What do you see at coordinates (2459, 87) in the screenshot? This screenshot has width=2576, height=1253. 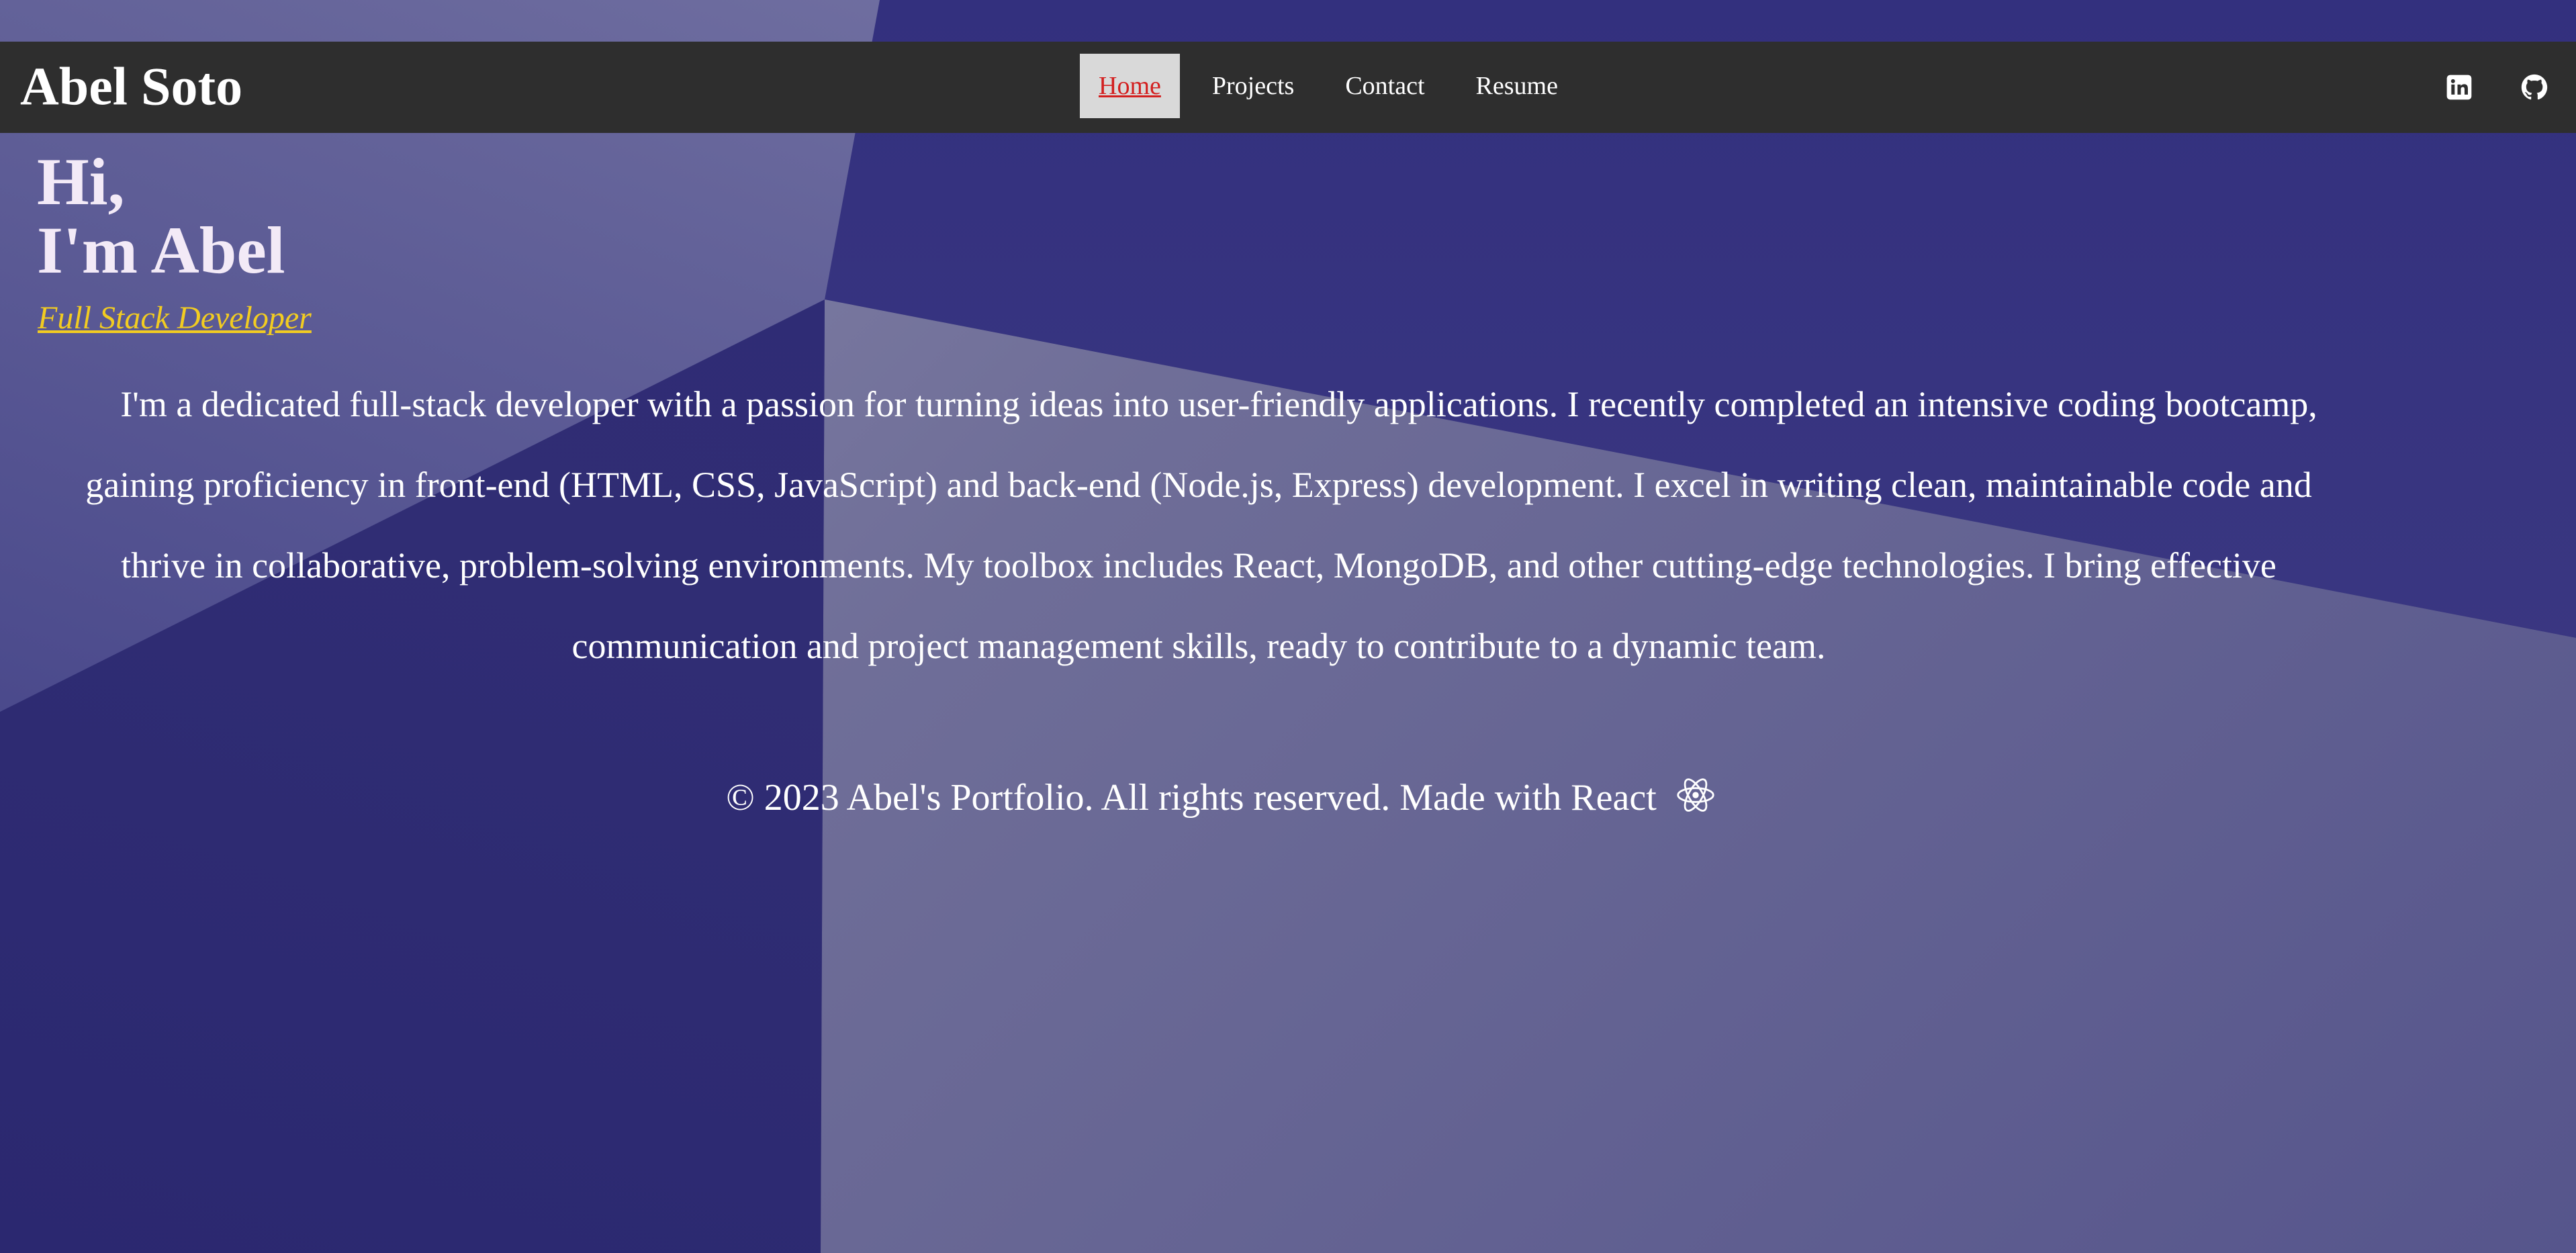 I see `linkedin-icon` at bounding box center [2459, 87].